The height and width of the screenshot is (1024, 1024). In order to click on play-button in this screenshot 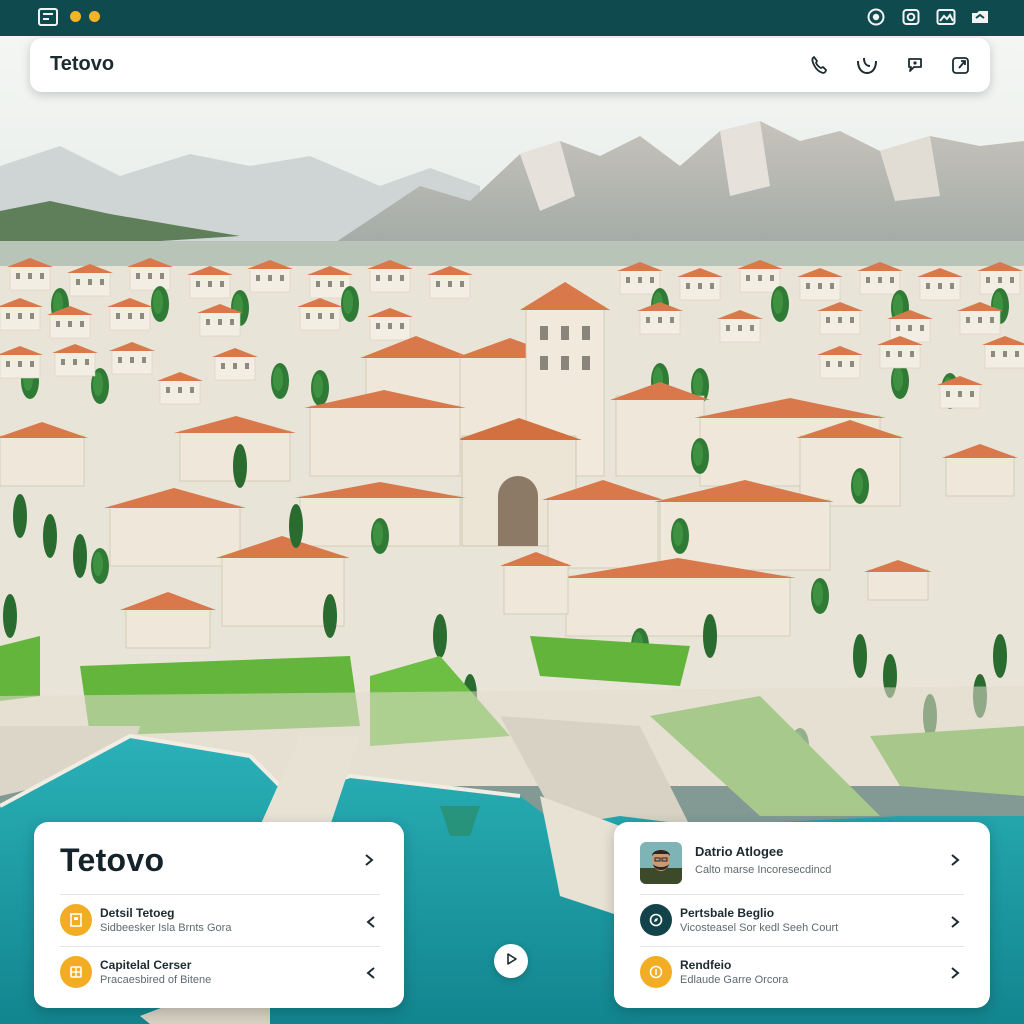, I will do `click(511, 961)`.